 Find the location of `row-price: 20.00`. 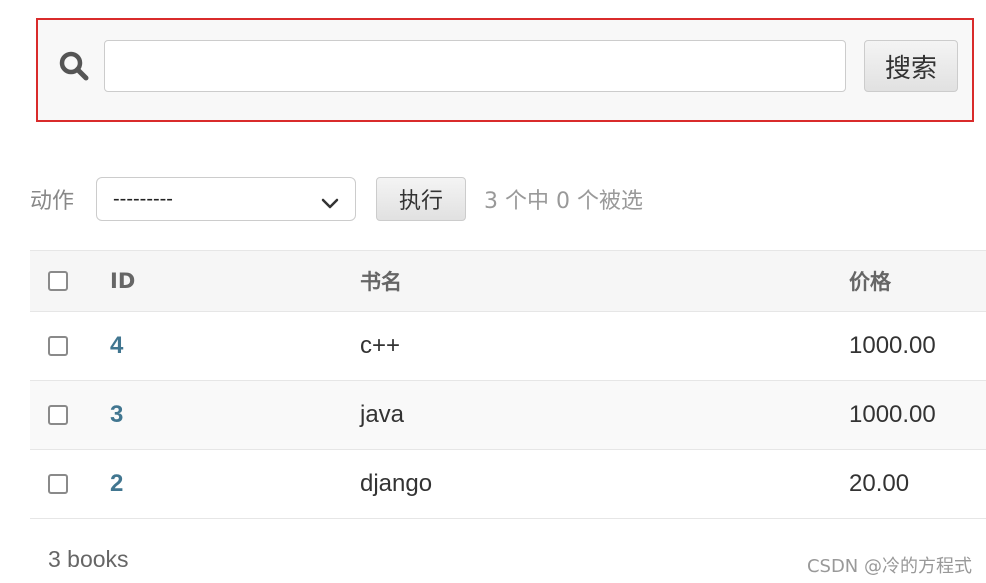

row-price: 20.00 is located at coordinates (879, 483).